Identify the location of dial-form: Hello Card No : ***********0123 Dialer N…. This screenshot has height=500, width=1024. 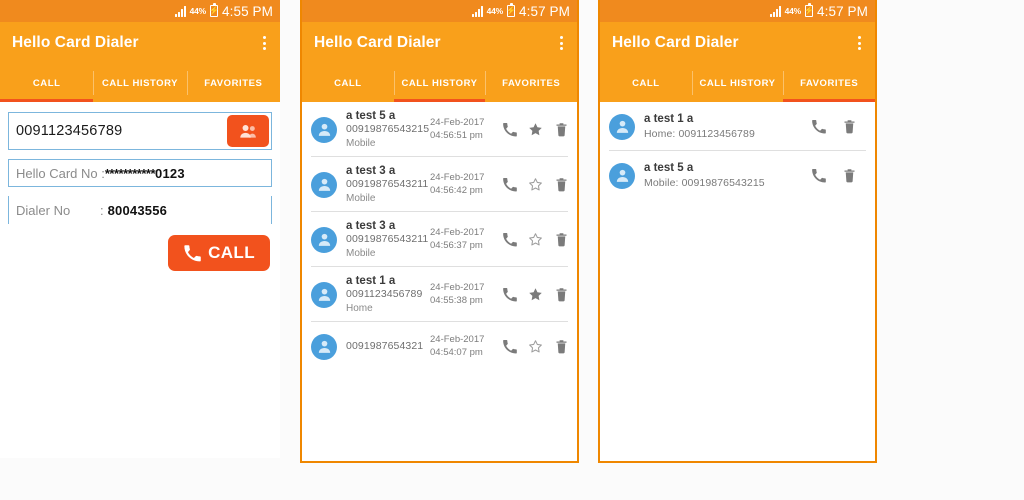
(140, 186).